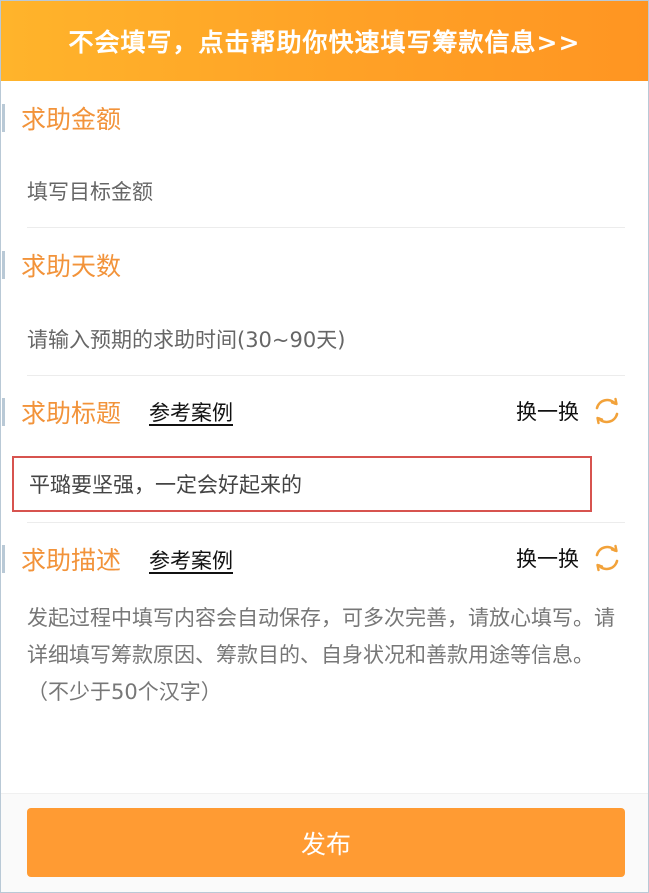 Image resolution: width=649 pixels, height=893 pixels. I want to click on days-section-label: 求助天数, so click(61, 265).